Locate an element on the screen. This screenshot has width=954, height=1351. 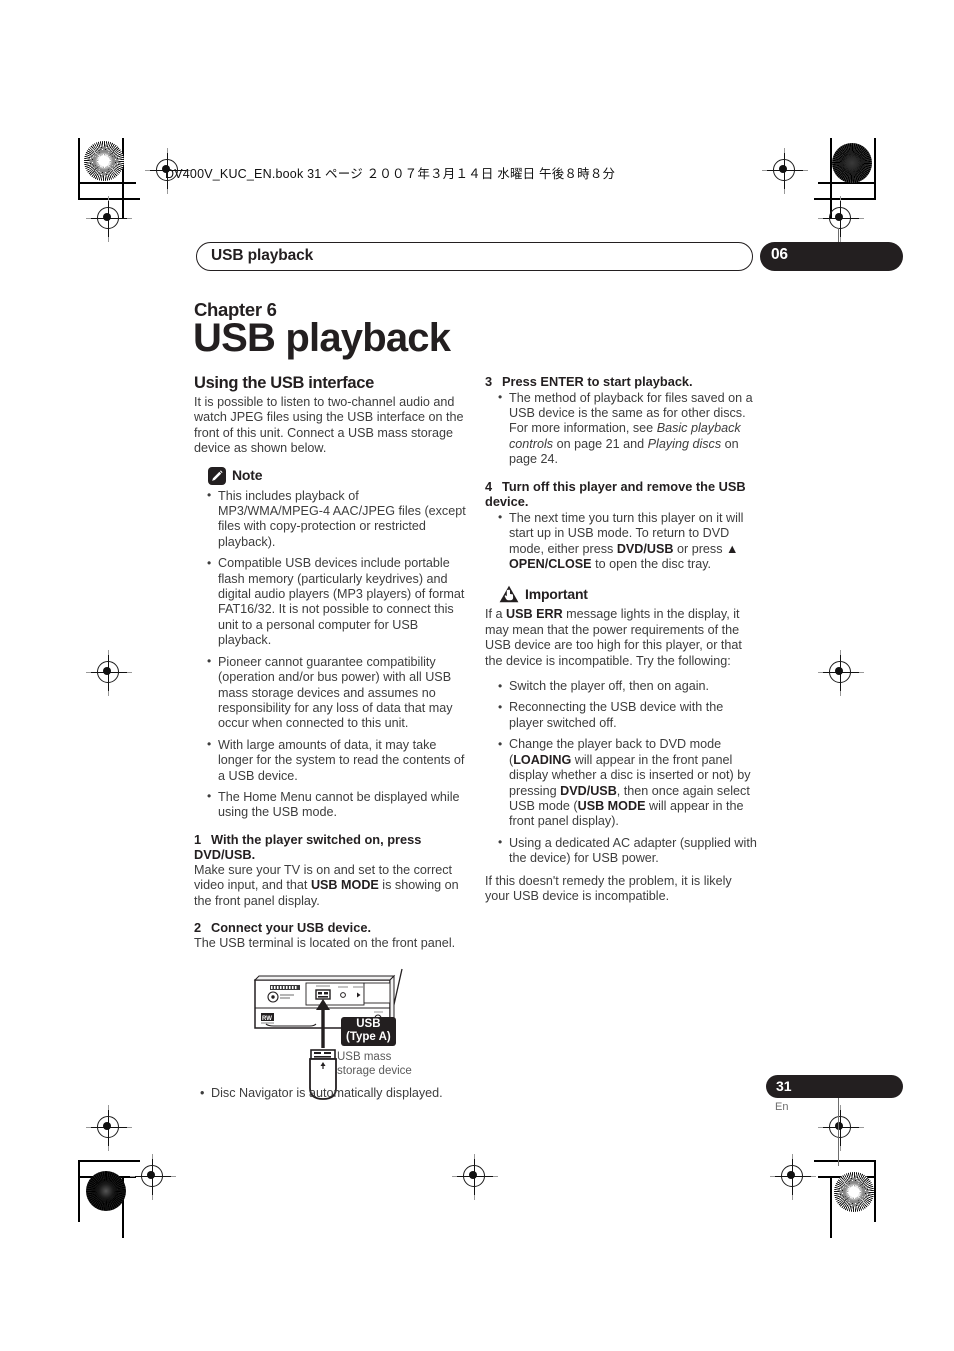
figure-caption-line1: USB mass is located at coordinates (364, 1057).